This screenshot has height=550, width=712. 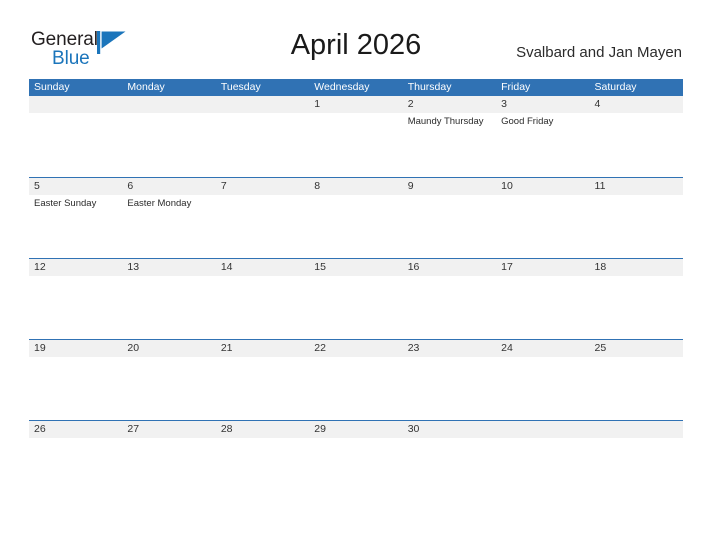 I want to click on calendar-day-cell: 9, so click(x=449, y=218).